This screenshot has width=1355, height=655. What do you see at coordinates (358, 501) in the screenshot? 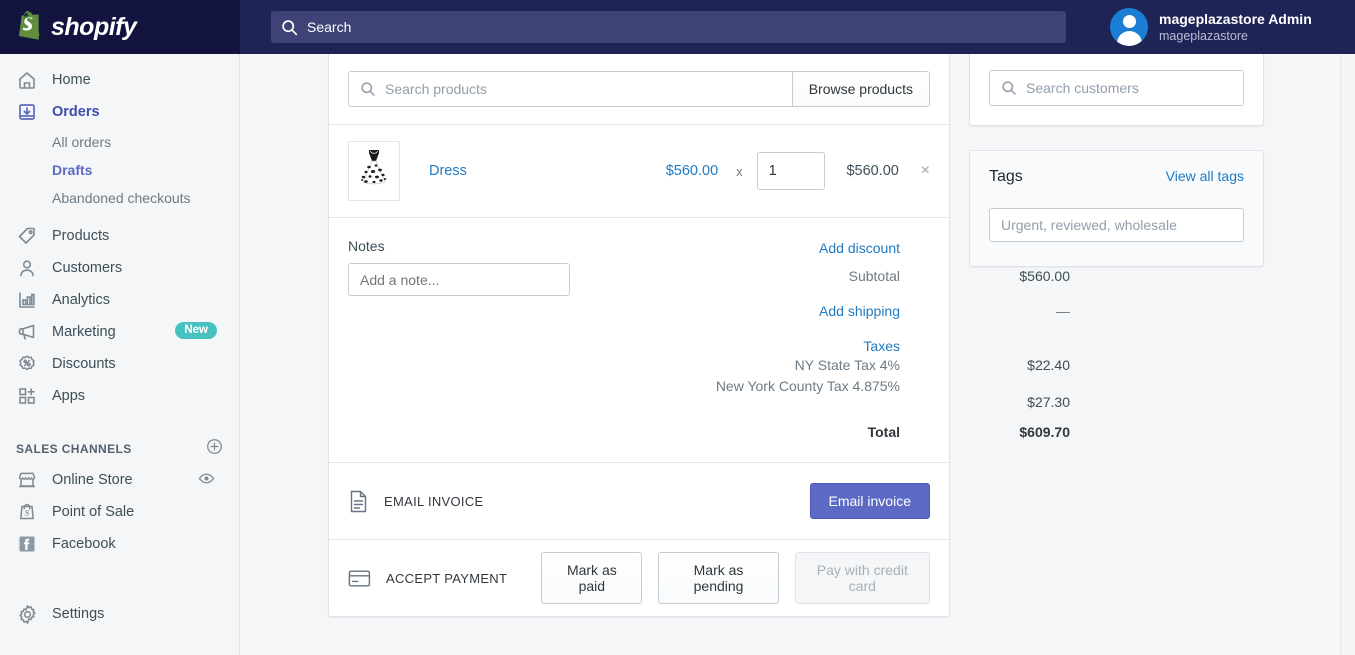
I see `invoice-document-icon` at bounding box center [358, 501].